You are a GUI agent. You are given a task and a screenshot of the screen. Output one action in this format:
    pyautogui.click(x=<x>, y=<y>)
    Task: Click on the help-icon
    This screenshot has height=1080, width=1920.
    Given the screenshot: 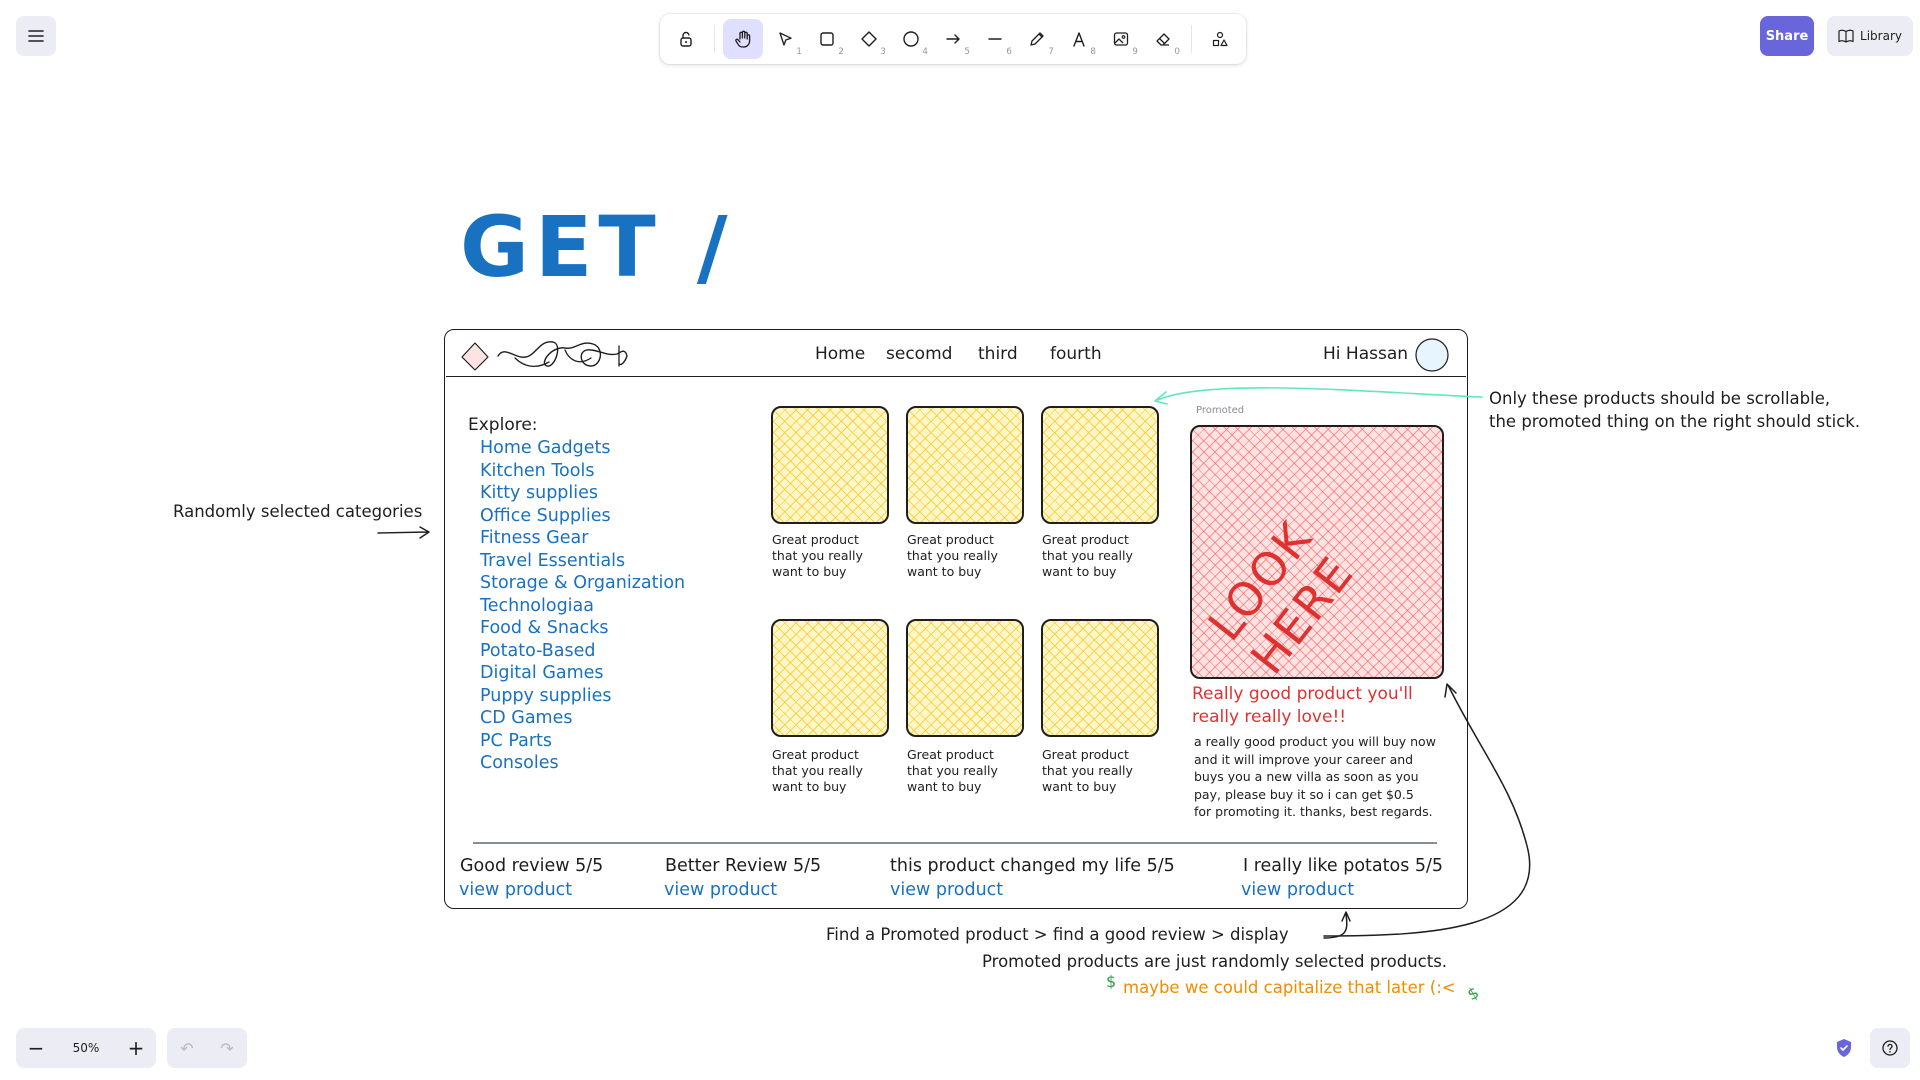 What is the action you would take?
    pyautogui.click(x=1890, y=1048)
    